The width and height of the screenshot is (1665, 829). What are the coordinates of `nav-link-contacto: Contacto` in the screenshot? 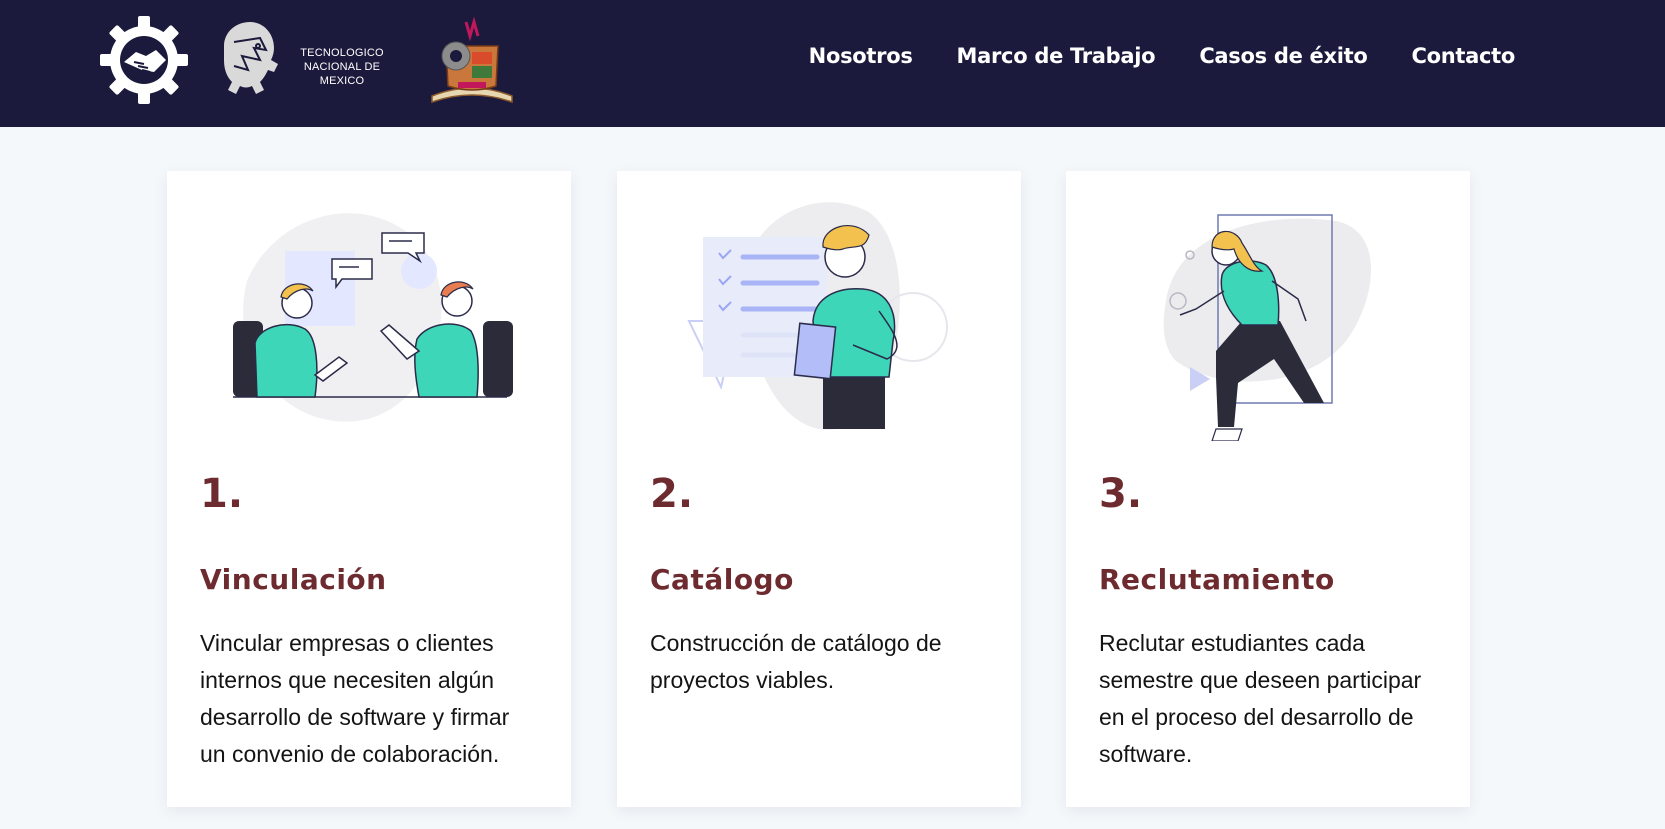 It's located at (1463, 56).